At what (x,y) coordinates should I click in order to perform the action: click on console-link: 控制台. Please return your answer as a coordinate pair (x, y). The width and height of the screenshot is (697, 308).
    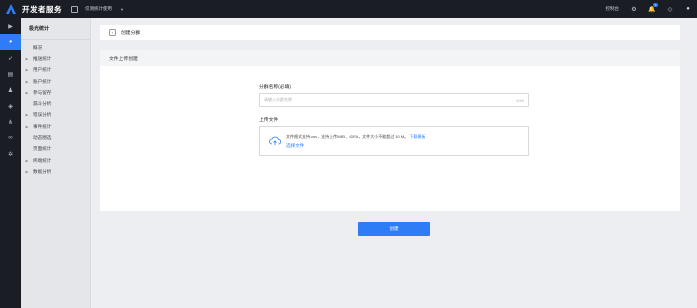
    Looking at the image, I should click on (613, 9).